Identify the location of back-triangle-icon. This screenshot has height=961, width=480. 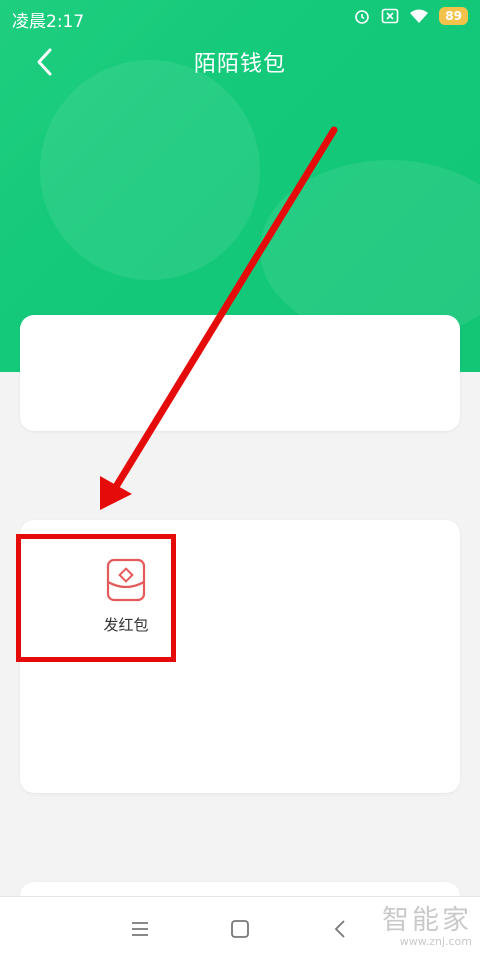
(340, 929).